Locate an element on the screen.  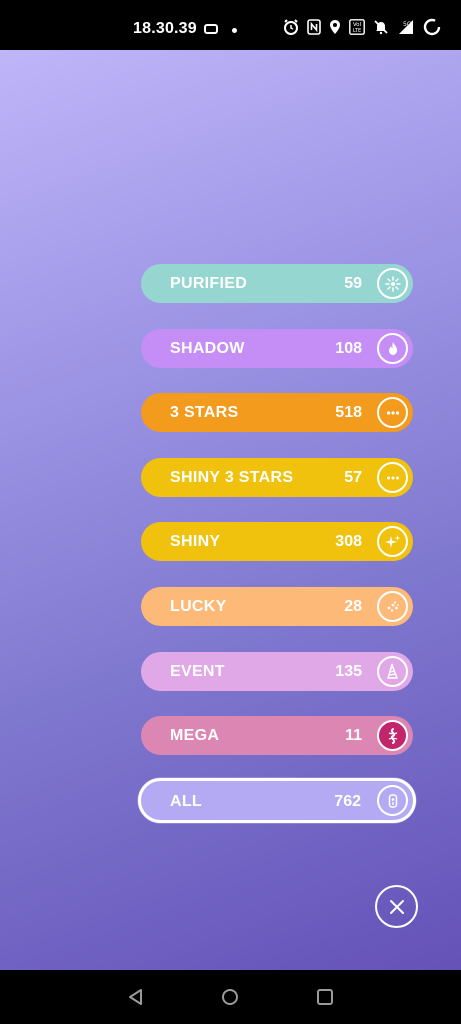
filter-shiny-3-stars: SHINY 3 STARS 57 is located at coordinates (277, 477).